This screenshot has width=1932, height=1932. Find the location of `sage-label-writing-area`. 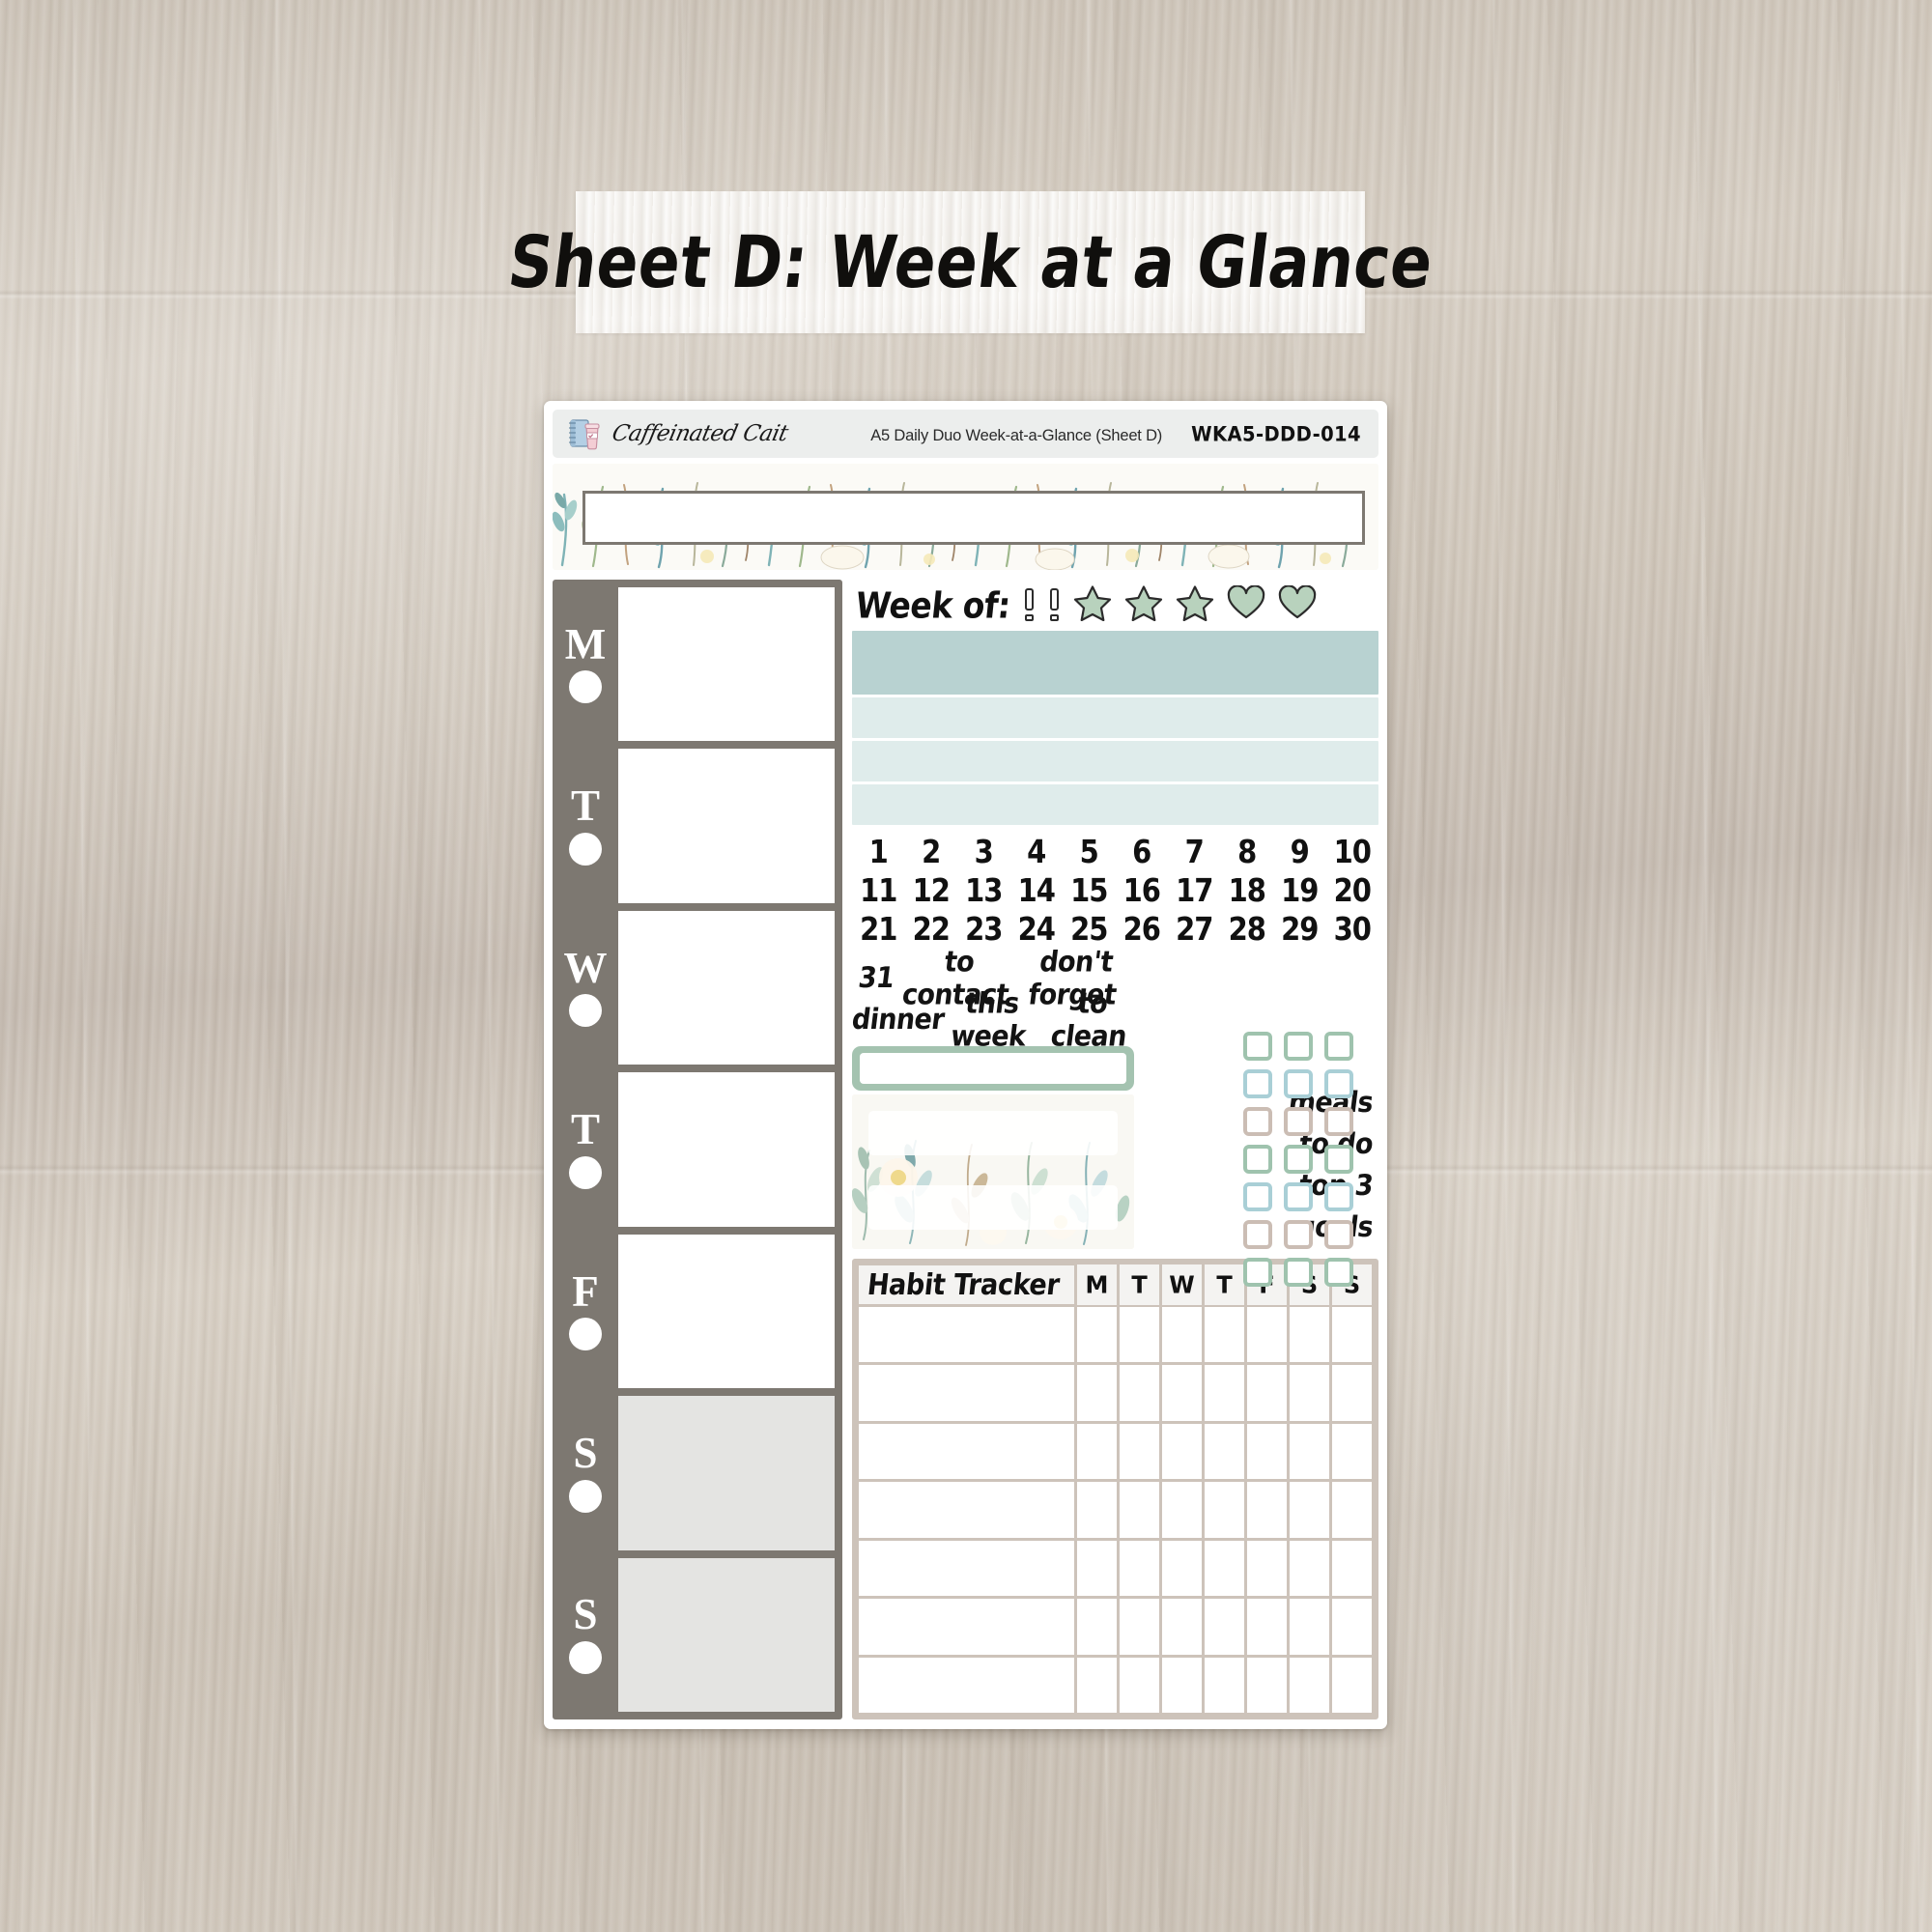

sage-label-writing-area is located at coordinates (993, 1068).